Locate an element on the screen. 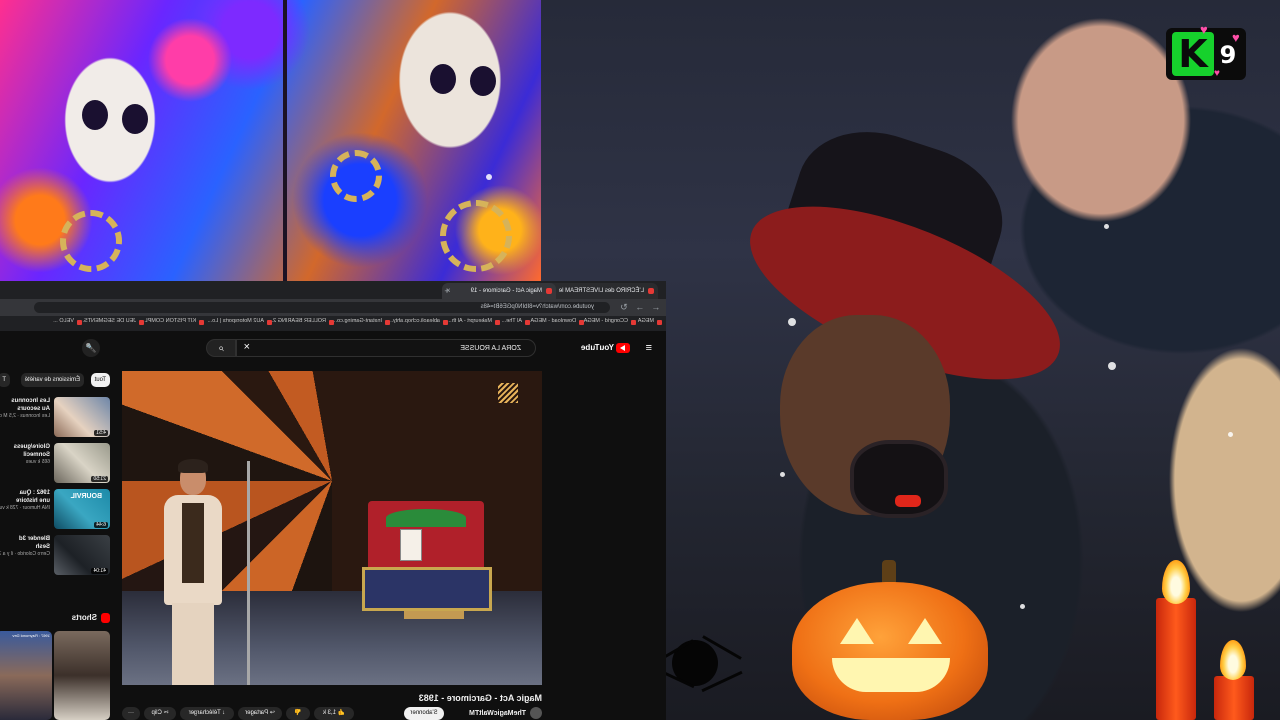 This screenshot has height=720, width=1280. heart-icon: ♥ is located at coordinates (1217, 73).